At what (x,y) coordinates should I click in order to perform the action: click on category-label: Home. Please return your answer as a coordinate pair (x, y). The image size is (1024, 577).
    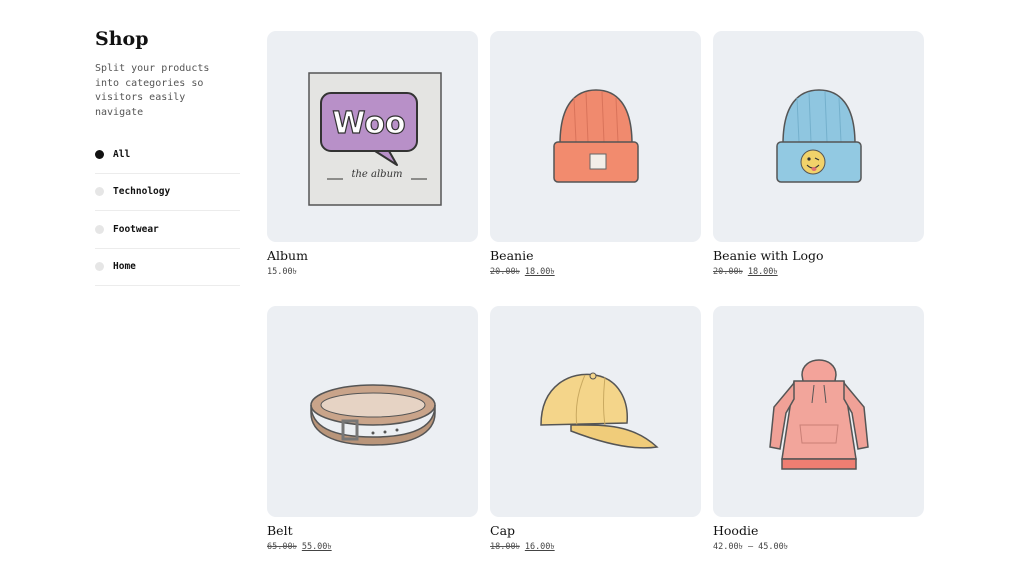
    Looking at the image, I should click on (124, 267).